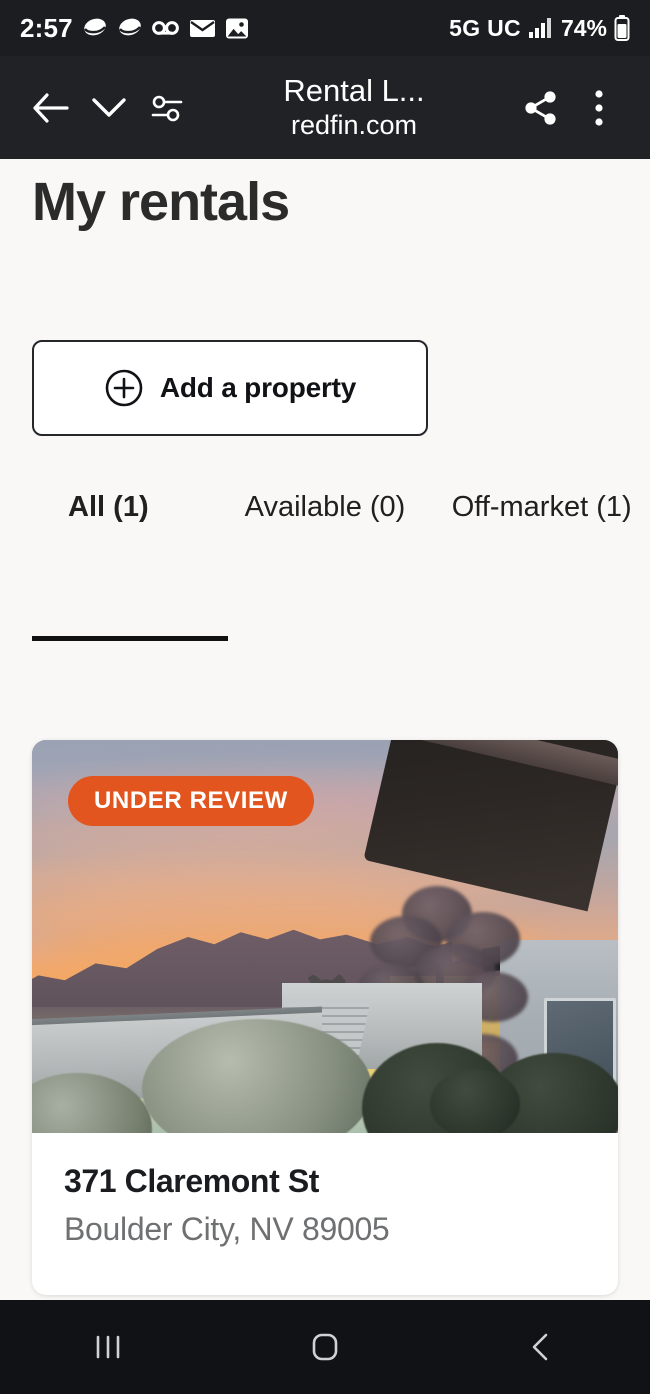  I want to click on battery-icon, so click(622, 28).